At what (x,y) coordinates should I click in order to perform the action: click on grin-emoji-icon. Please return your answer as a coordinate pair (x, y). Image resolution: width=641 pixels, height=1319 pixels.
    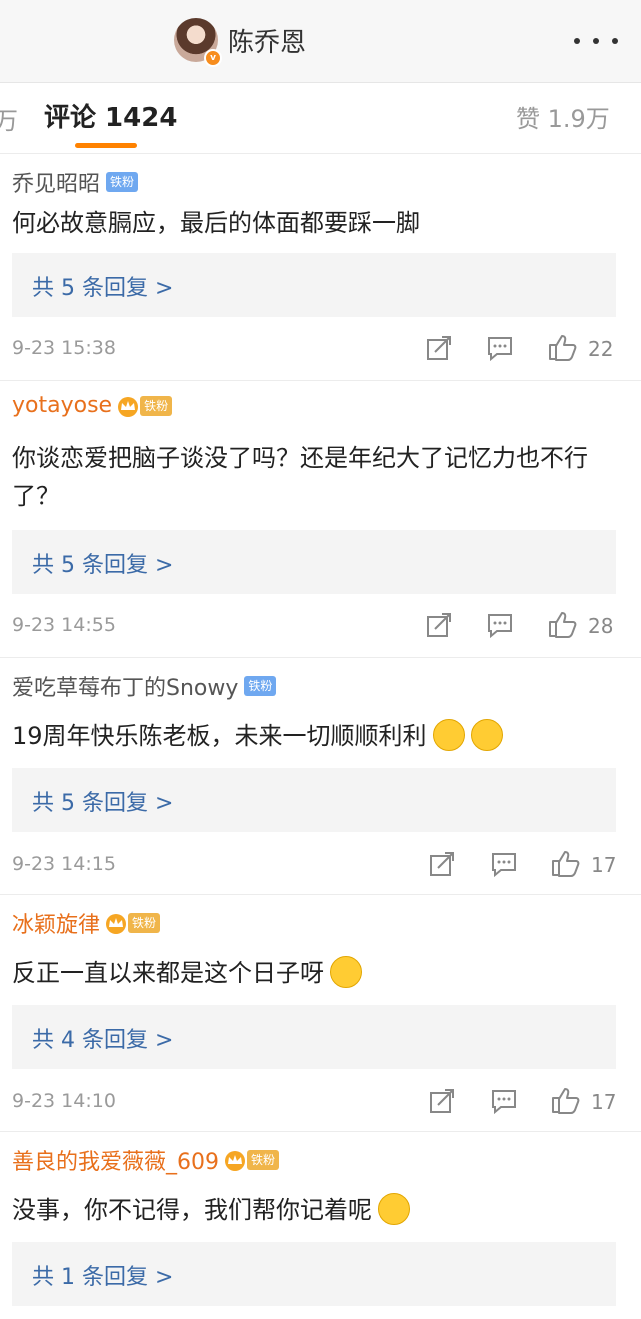
    Looking at the image, I should click on (486, 735).